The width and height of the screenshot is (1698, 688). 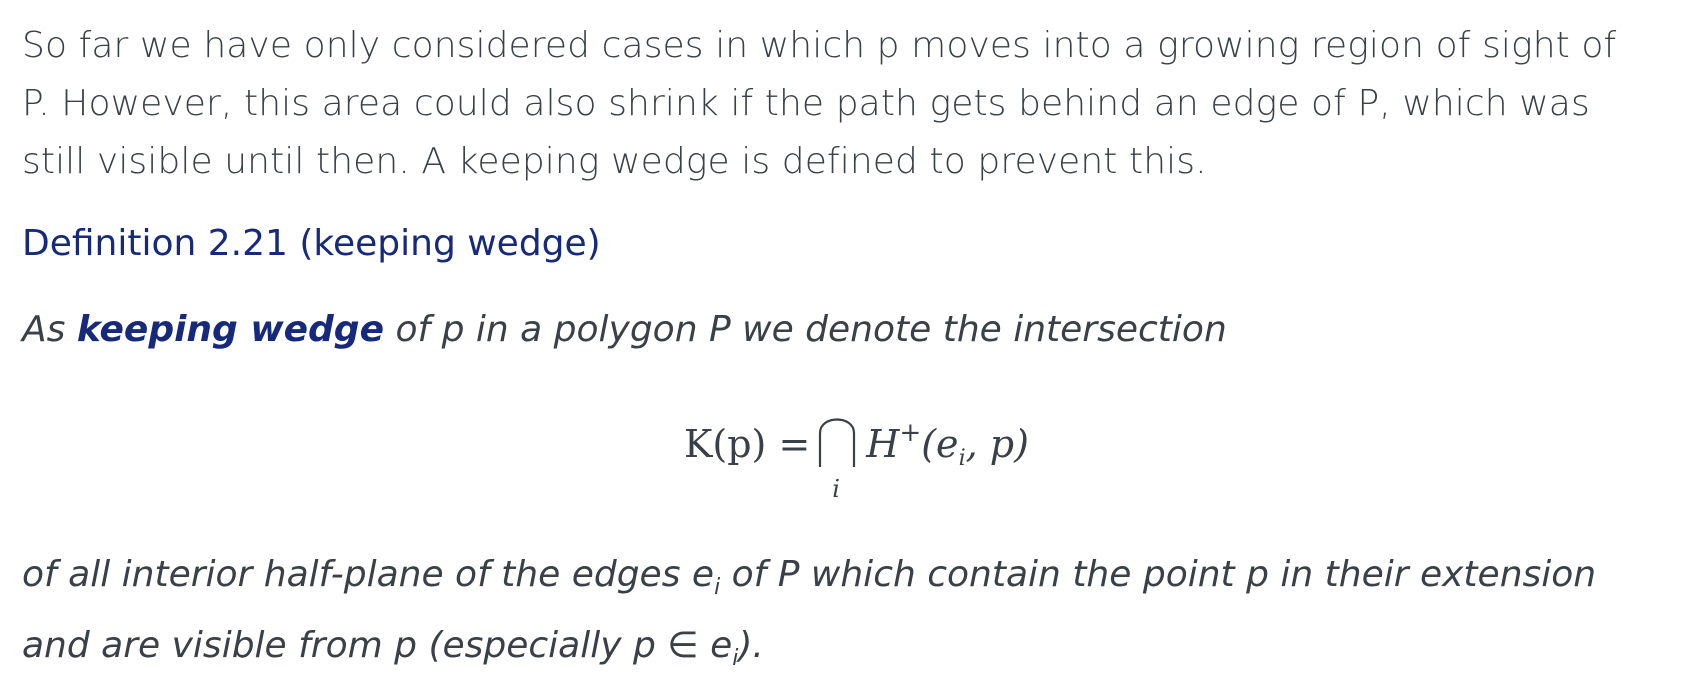 I want to click on formula-sup: +, so click(x=910, y=433).